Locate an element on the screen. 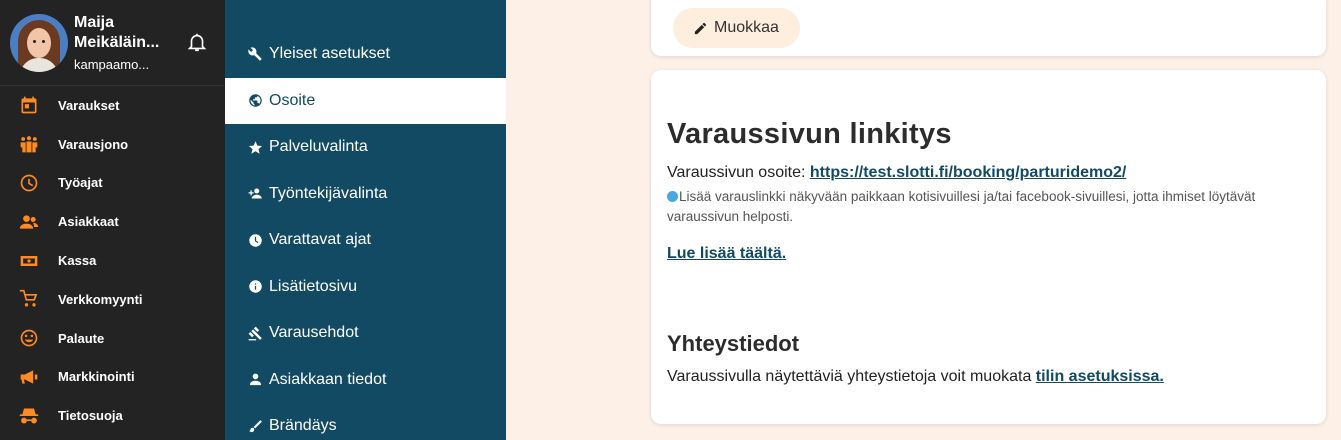 This screenshot has height=440, width=1341. submenu-item-osoite: Osoite is located at coordinates (365, 100).